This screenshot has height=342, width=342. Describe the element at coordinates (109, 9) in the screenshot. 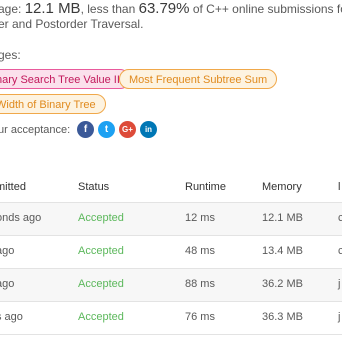

I see `memory-middle: , less than` at that location.